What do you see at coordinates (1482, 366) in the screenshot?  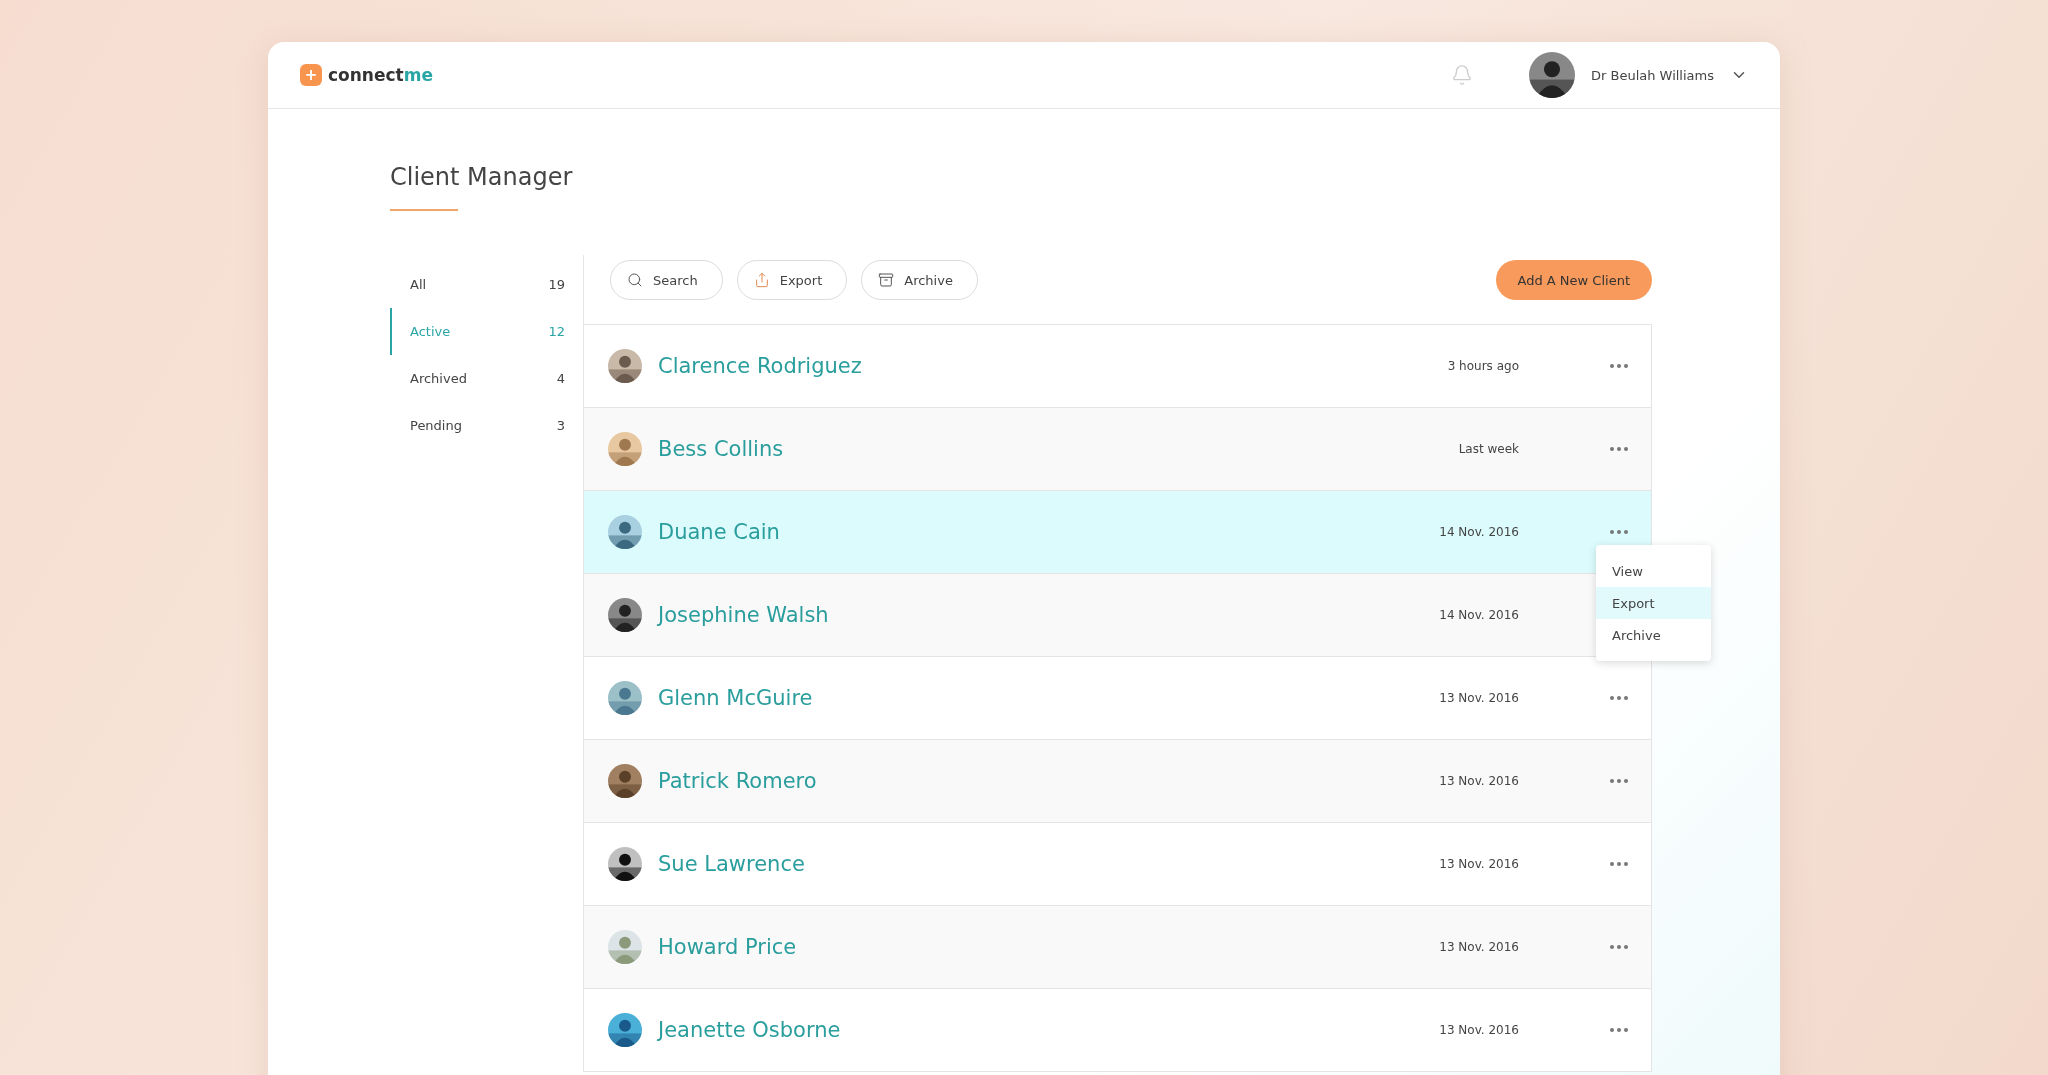 I see `last-activity: 3 hours ago` at bounding box center [1482, 366].